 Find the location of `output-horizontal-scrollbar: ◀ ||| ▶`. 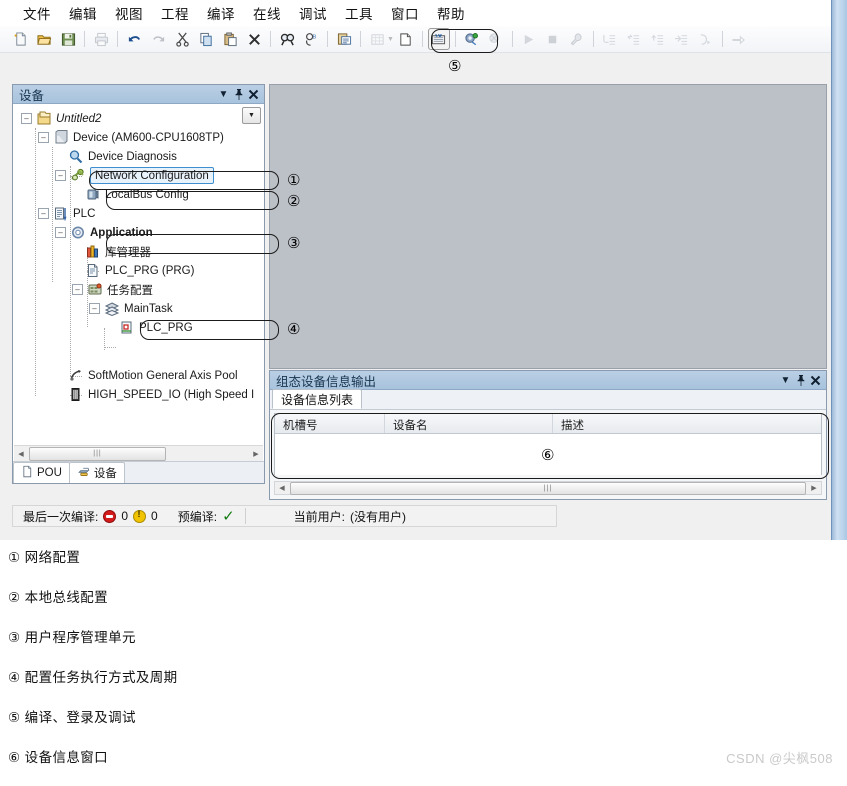

output-horizontal-scrollbar: ◀ ||| ▶ is located at coordinates (548, 488).